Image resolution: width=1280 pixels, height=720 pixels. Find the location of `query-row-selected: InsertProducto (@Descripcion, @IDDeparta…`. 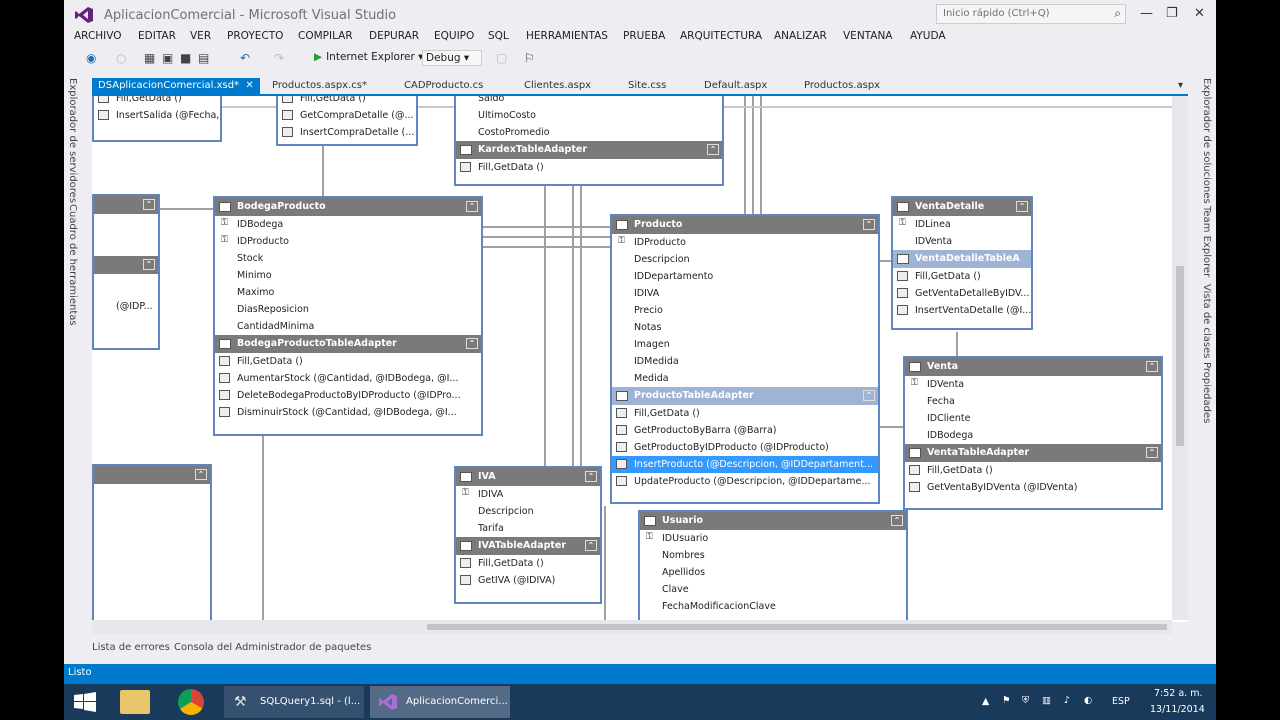

query-row-selected: InsertProducto (@Descripcion, @IDDeparta… is located at coordinates (745, 464).